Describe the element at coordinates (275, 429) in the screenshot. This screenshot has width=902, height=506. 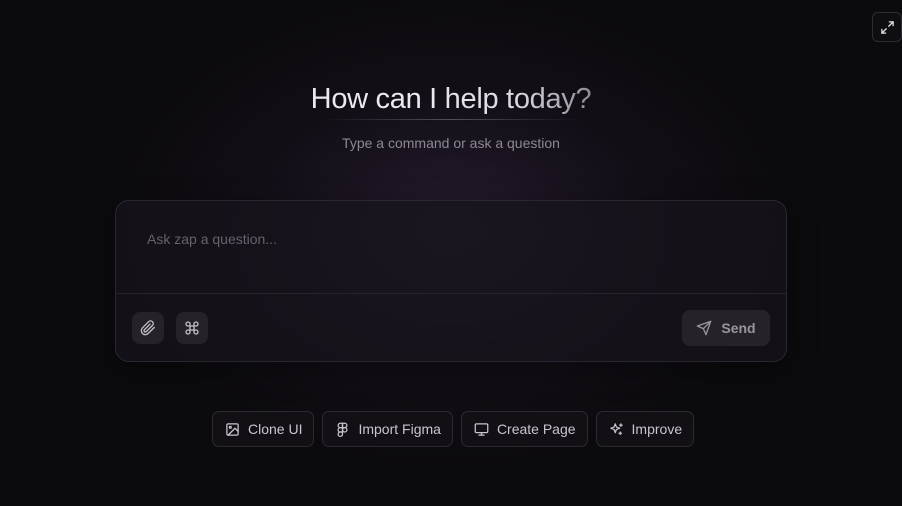
I see `chip-label: Clone UI` at that location.